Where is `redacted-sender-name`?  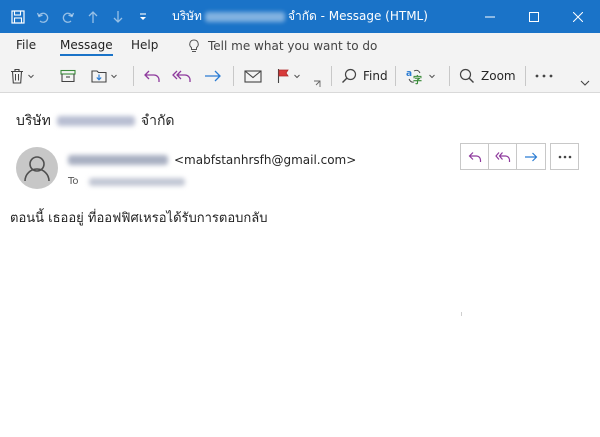 redacted-sender-name is located at coordinates (118, 160).